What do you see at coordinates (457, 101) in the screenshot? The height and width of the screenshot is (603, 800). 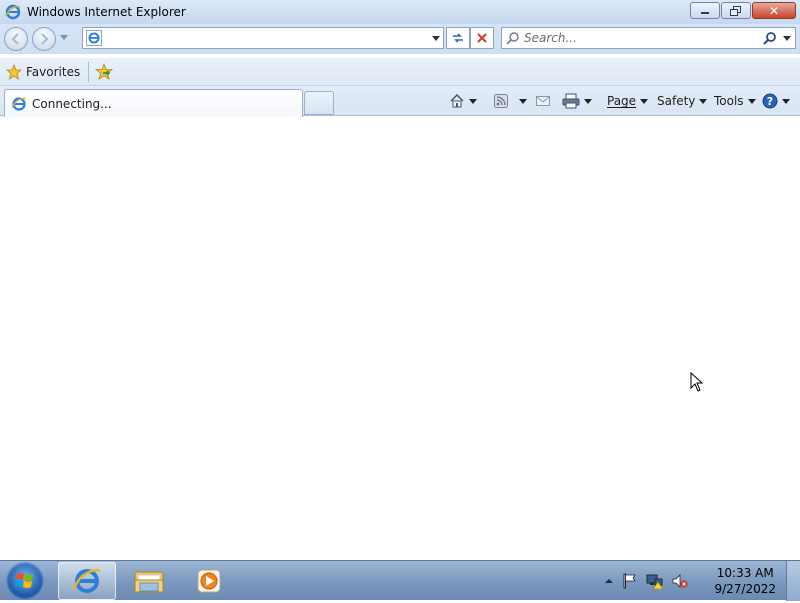 I see `home-icon` at bounding box center [457, 101].